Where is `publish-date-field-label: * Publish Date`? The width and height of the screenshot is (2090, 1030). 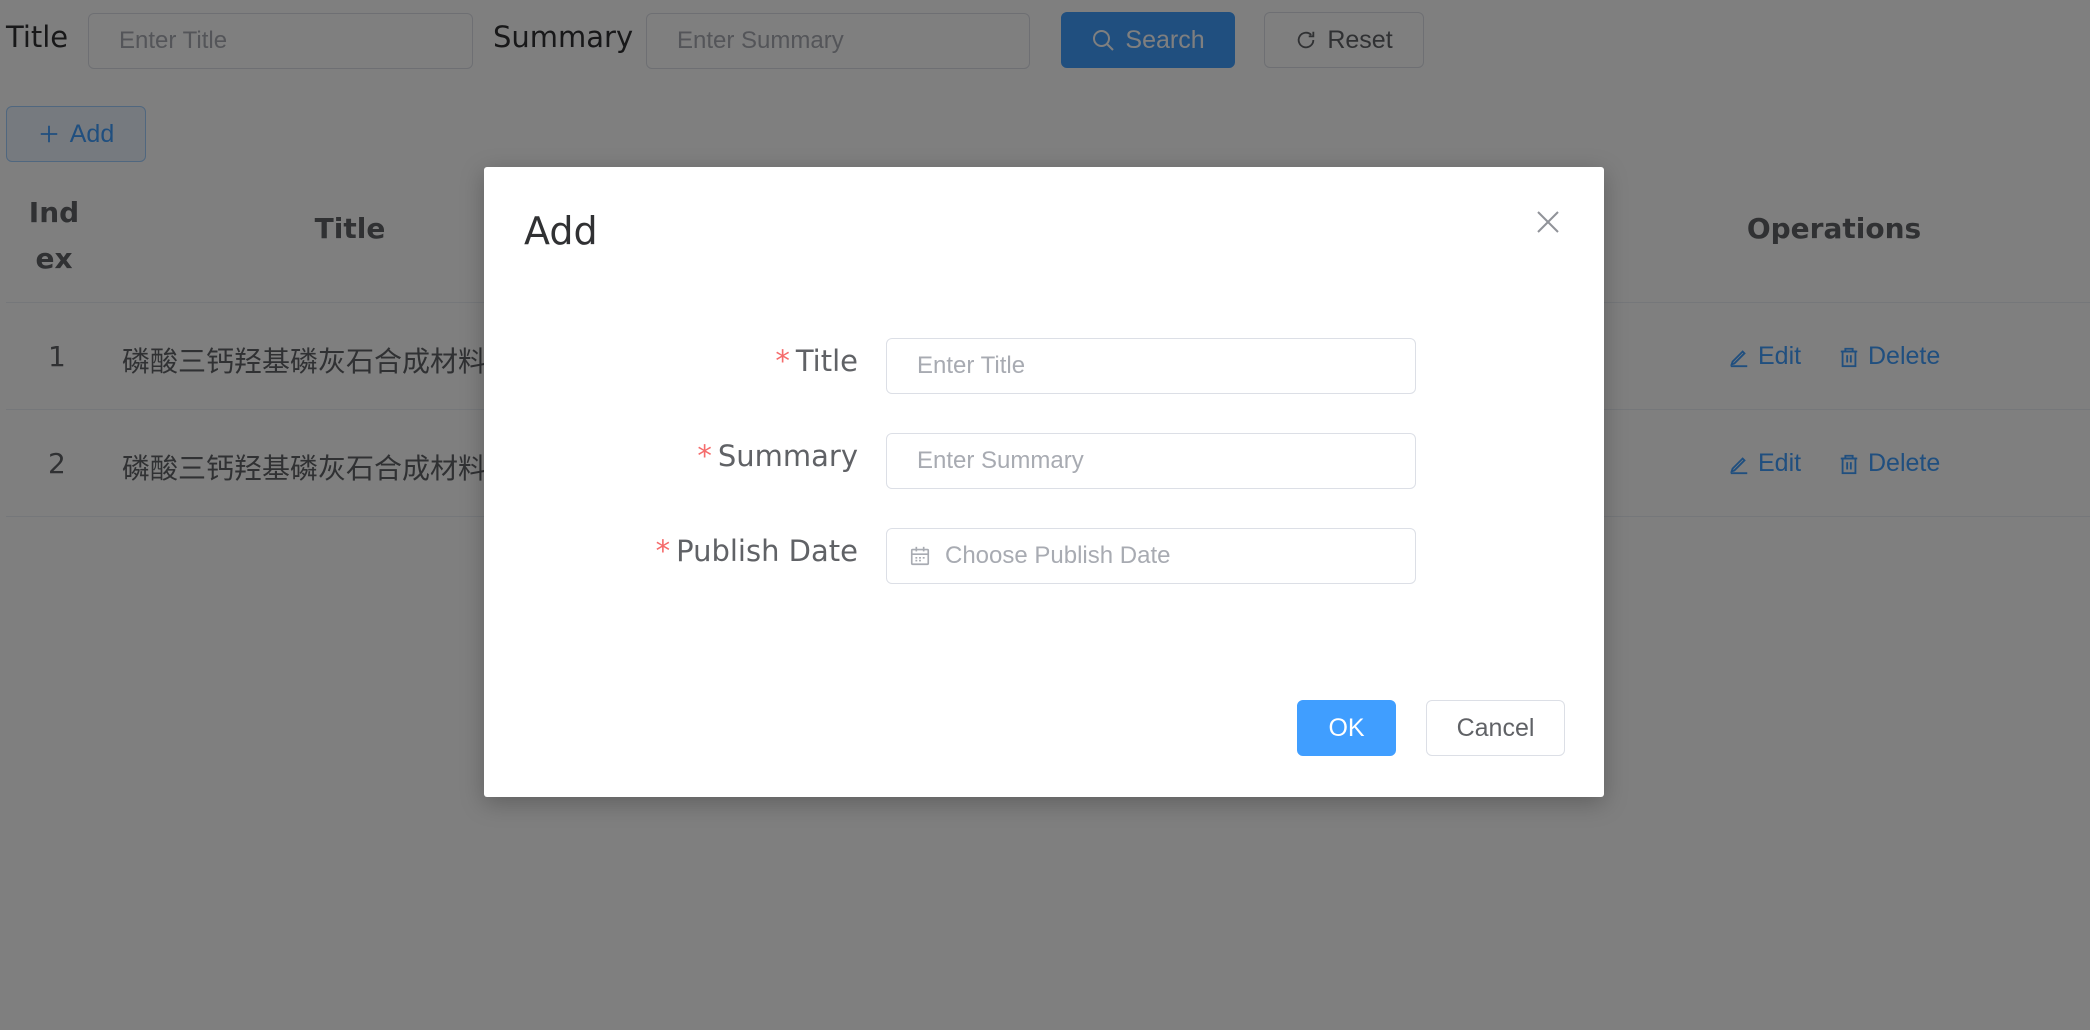
publish-date-field-label: * Publish Date is located at coordinates (757, 551).